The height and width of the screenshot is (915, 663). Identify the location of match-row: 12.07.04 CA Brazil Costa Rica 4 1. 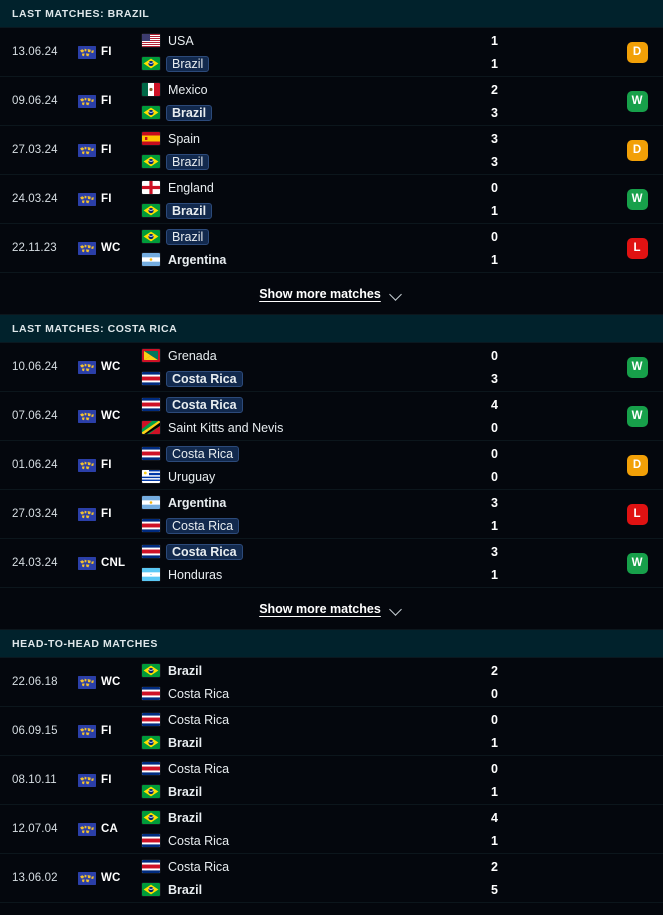
(331, 829).